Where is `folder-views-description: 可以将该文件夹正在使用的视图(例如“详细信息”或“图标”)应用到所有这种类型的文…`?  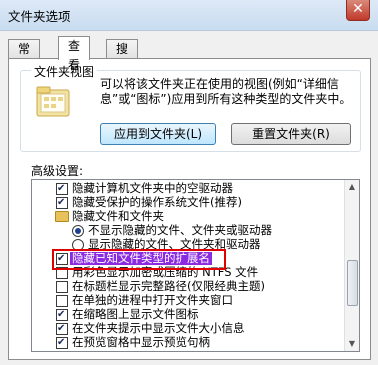
folder-views-description: 可以将该文件夹正在使用的视图(例如“详细信息”或“图标”)应用到所有这种类型的文… is located at coordinates (226, 91).